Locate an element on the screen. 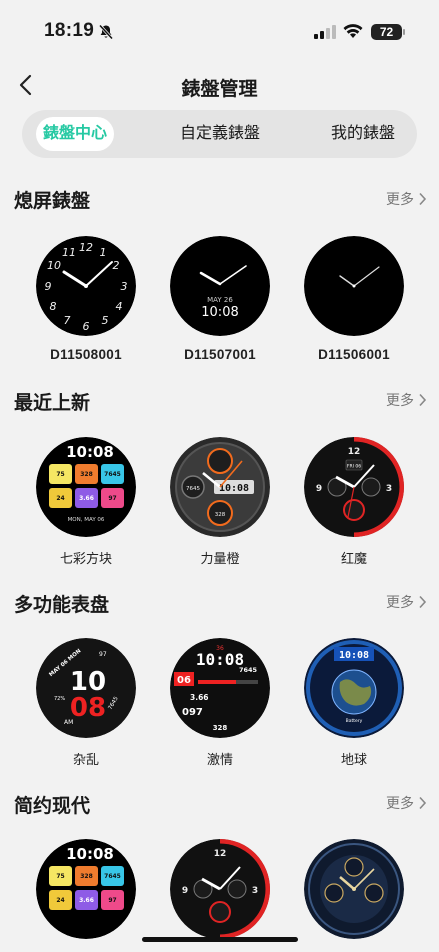  status-bar: 18:19 72 is located at coordinates (219, 32).